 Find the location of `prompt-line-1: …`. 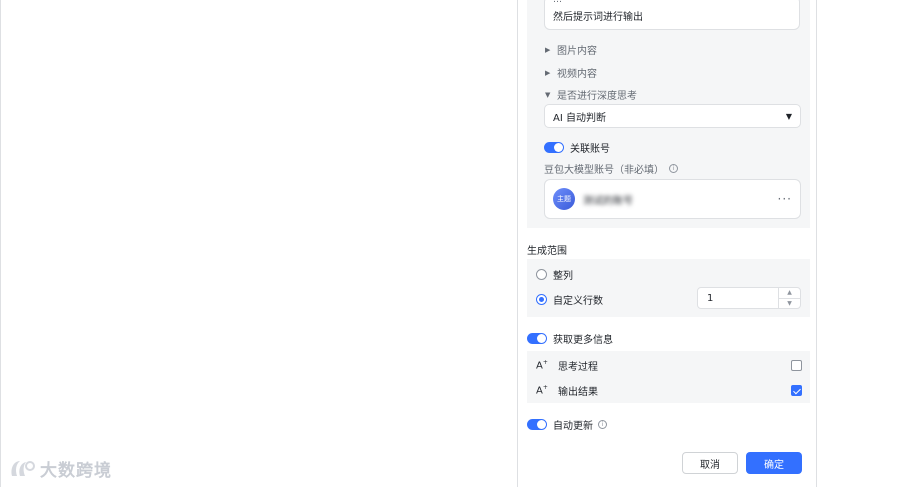

prompt-line-1: … is located at coordinates (557, 2).